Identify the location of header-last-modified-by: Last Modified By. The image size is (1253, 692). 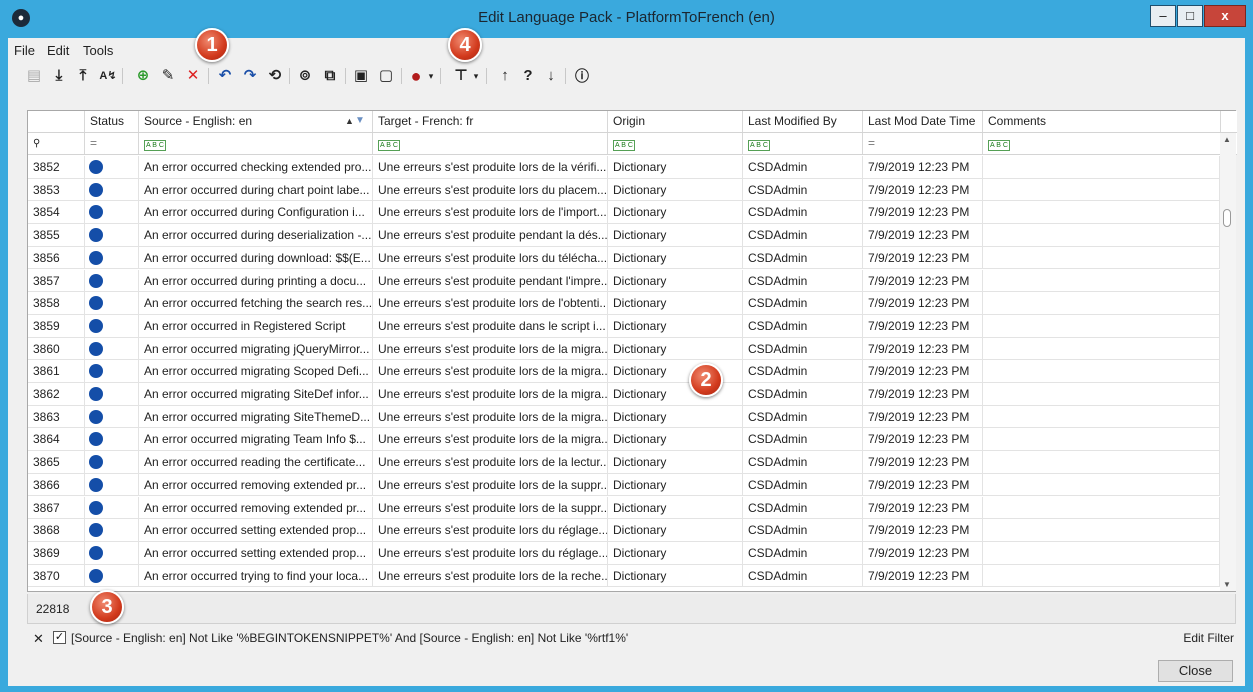
(803, 121).